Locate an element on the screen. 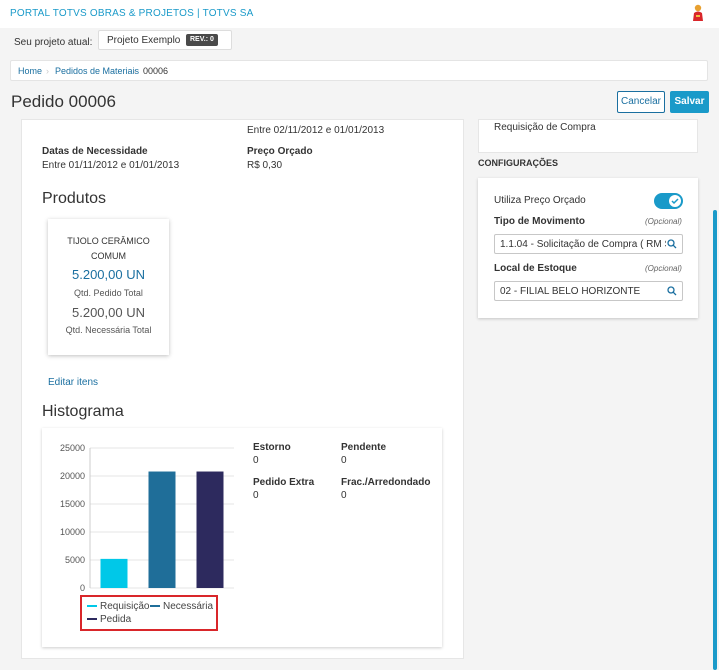 The height and width of the screenshot is (670, 719). edit-items-link: Editar itens is located at coordinates (73, 382).